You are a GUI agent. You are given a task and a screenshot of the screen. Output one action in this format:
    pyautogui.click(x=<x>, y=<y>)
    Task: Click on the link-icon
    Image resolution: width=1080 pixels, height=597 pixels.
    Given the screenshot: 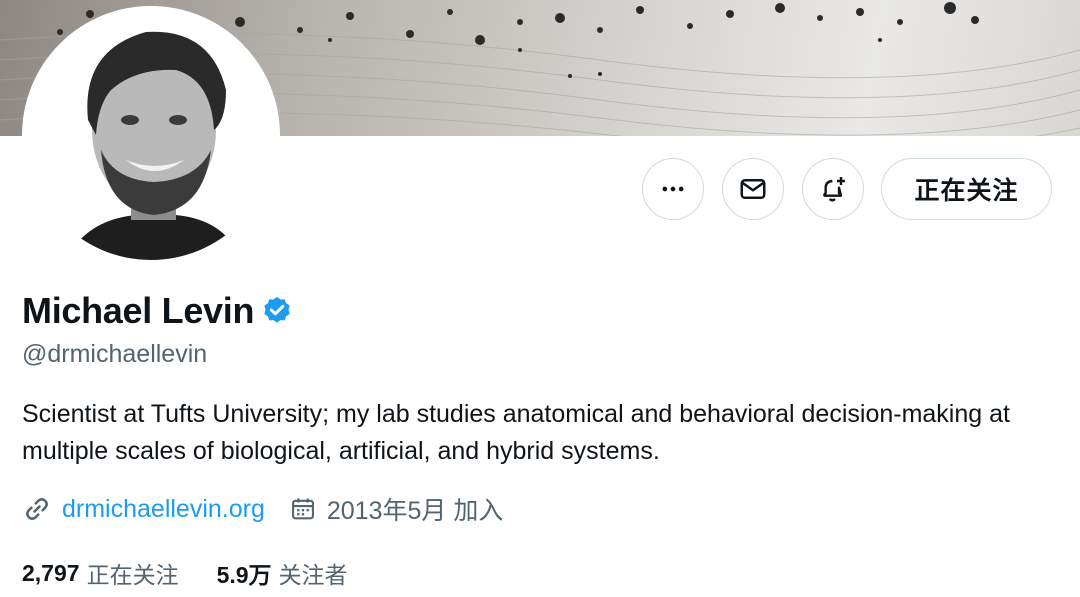 What is the action you would take?
    pyautogui.click(x=37, y=509)
    